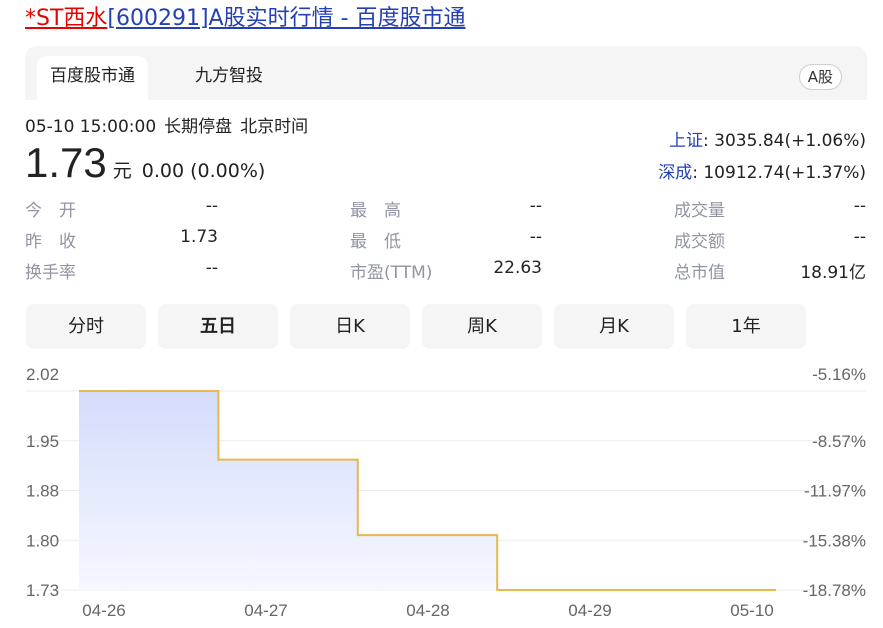  What do you see at coordinates (274, 127) in the screenshot?
I see `timezone-label: 北京时间` at bounding box center [274, 127].